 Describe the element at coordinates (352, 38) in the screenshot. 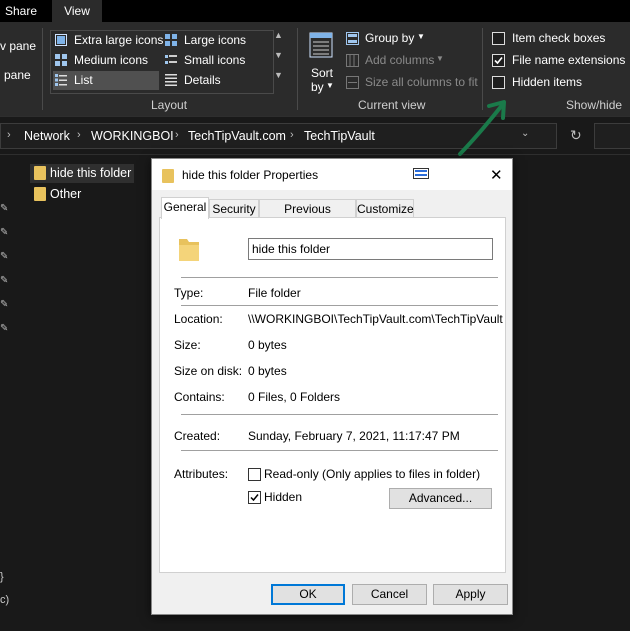

I see `group-by-icon` at that location.